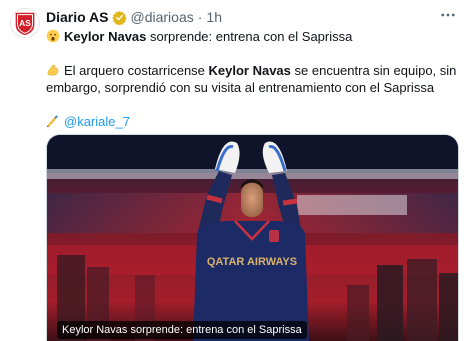 The image size is (469, 341). Describe the element at coordinates (162, 17) in the screenshot. I see `author-handle: @diarioas` at that location.